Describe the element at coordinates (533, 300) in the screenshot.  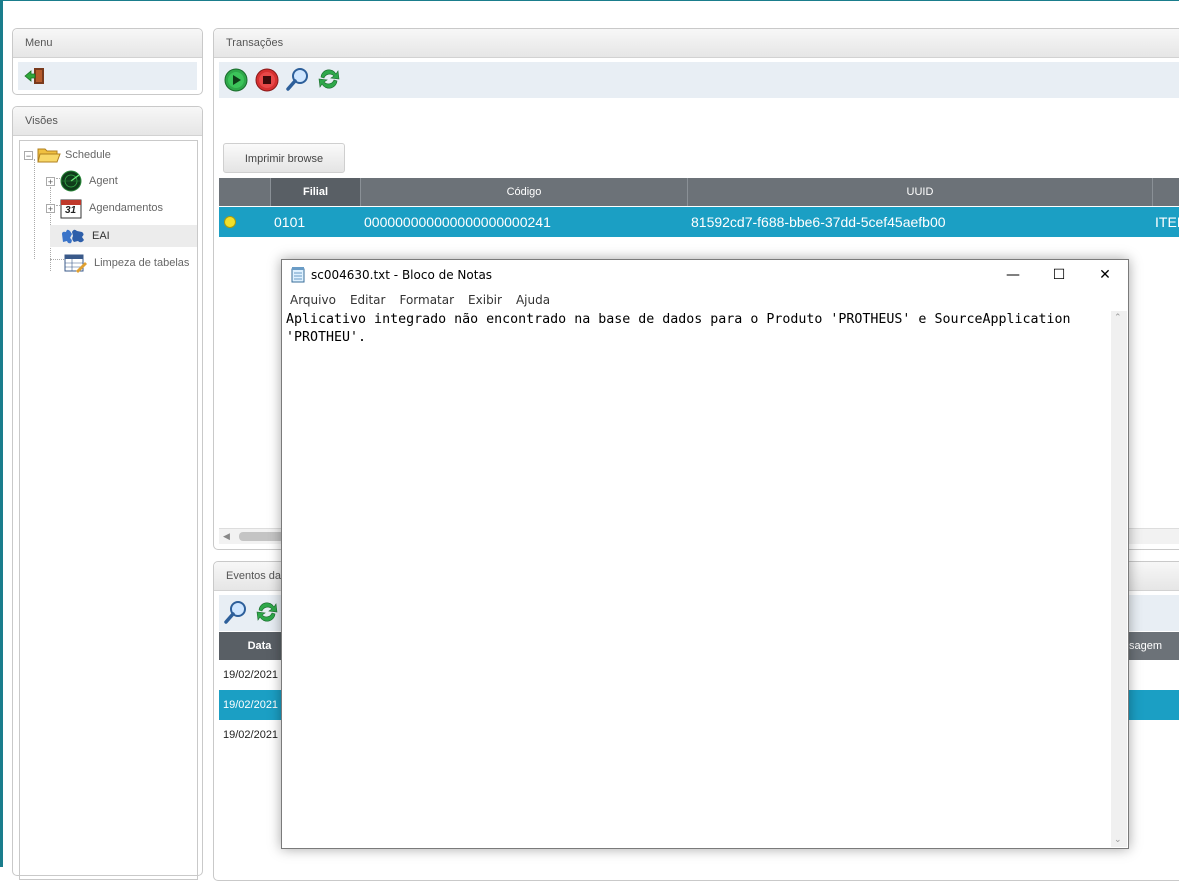
I see `menu-ajuda: Ajuda` at that location.